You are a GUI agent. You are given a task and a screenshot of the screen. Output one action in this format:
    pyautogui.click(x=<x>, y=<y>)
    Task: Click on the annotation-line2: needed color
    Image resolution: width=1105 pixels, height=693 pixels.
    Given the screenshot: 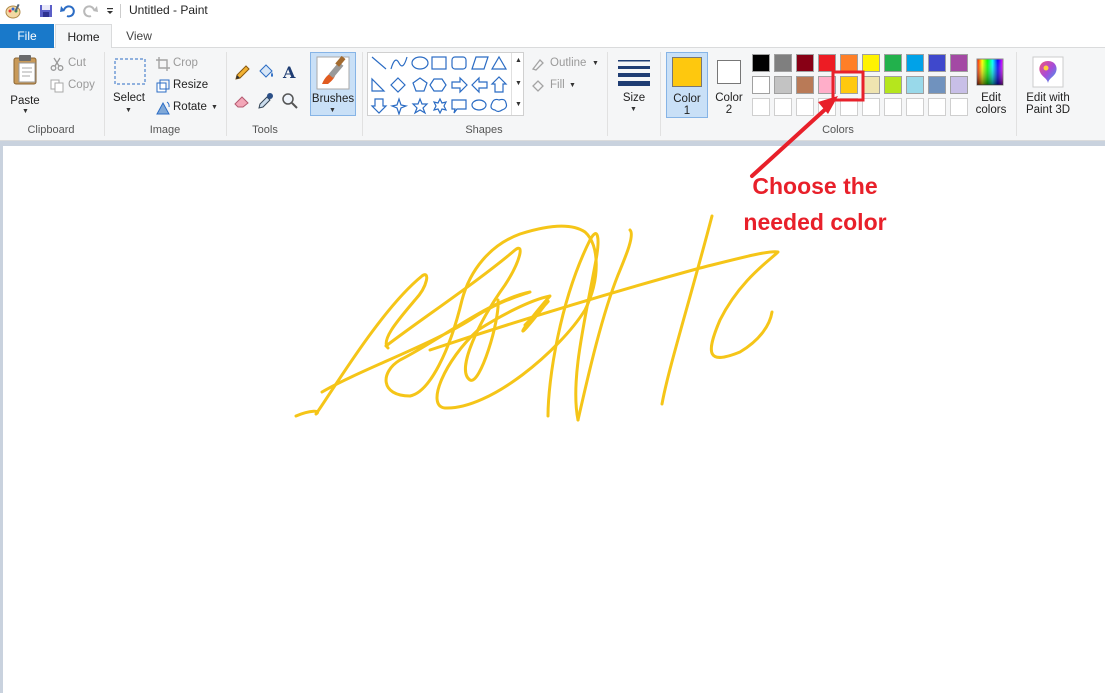 What is the action you would take?
    pyautogui.click(x=815, y=222)
    